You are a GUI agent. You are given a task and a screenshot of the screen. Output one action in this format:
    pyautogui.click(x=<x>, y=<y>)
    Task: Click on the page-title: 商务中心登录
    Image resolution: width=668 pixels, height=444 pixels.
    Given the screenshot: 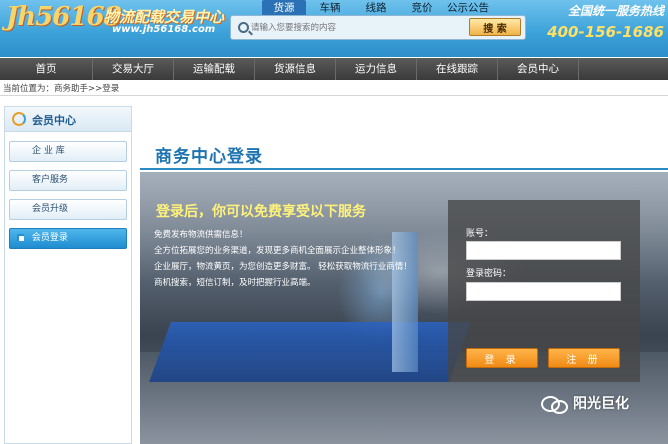 What is the action you would take?
    pyautogui.click(x=209, y=157)
    